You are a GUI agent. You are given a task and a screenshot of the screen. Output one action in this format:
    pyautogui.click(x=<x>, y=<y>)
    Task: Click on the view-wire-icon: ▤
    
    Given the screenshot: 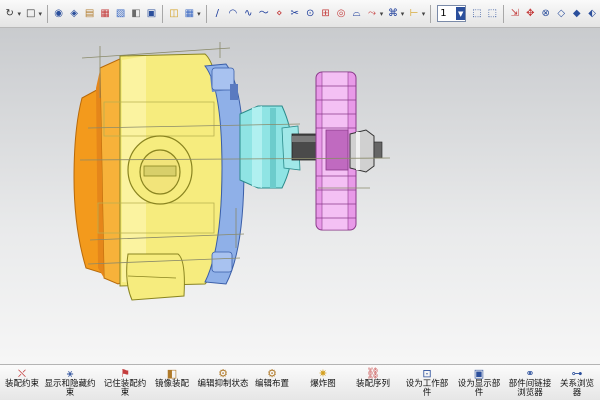 What is the action you would take?
    pyautogui.click(x=89, y=14)
    